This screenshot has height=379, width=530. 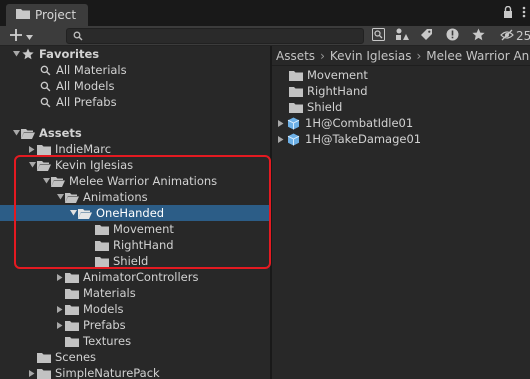 What do you see at coordinates (523, 36) in the screenshot?
I see `hidden-count: 25` at bounding box center [523, 36].